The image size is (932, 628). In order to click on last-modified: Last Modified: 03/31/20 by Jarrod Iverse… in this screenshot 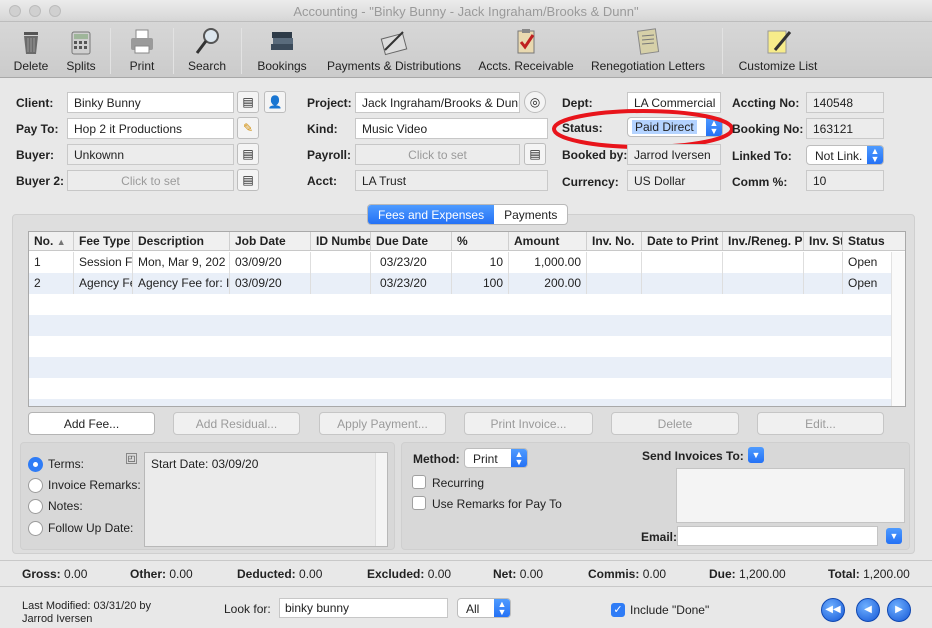, I will do `click(87, 612)`.